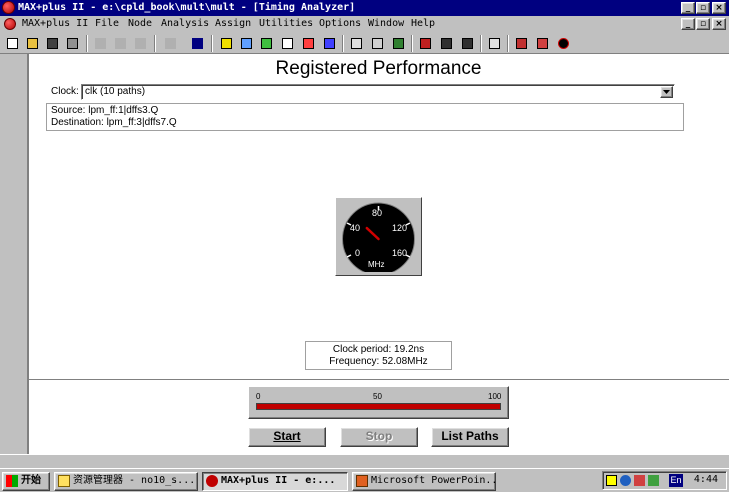 This screenshot has width=729, height=492. I want to click on start-button: Start, so click(287, 437).